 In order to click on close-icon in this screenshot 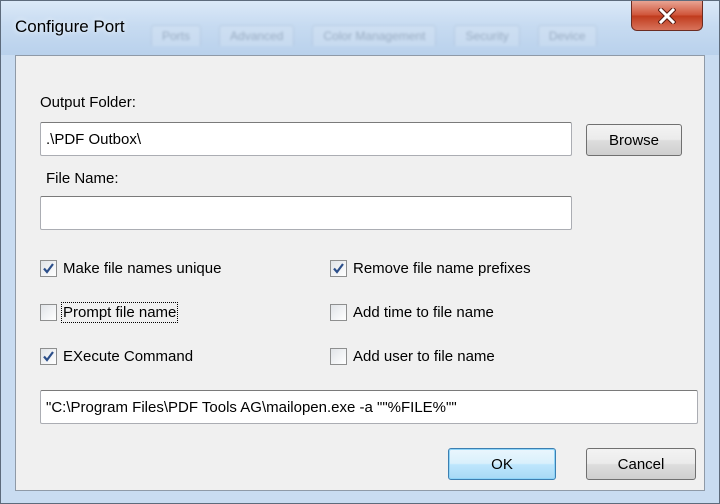, I will do `click(667, 15)`.